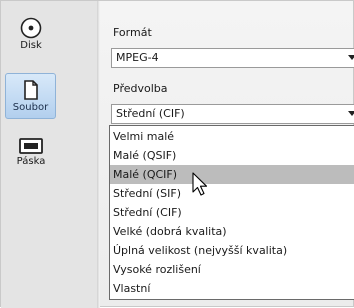 Image resolution: width=354 pixels, height=308 pixels. I want to click on disk-icon, so click(31, 28).